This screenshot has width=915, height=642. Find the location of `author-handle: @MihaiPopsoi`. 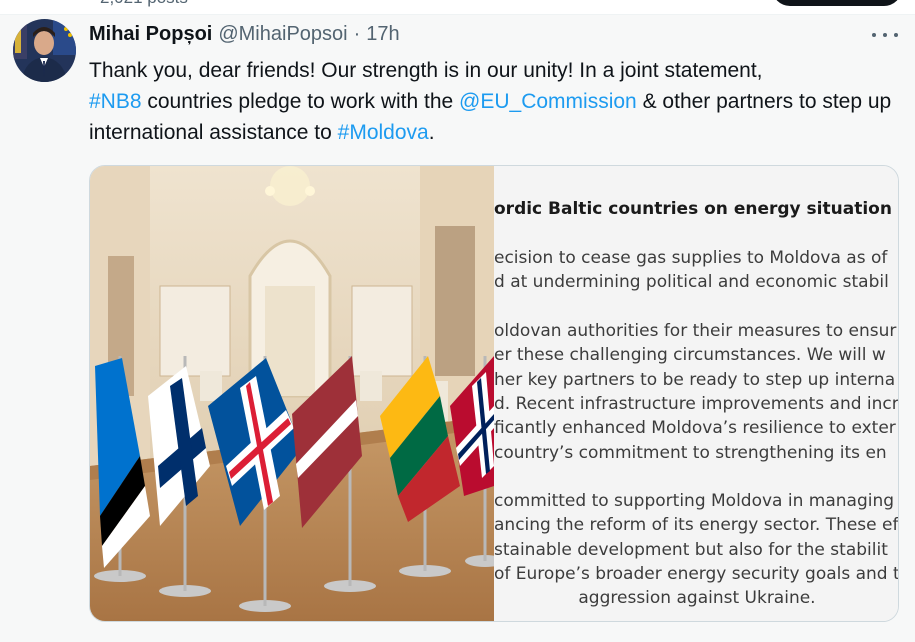

author-handle: @MihaiPopsoi is located at coordinates (282, 34).